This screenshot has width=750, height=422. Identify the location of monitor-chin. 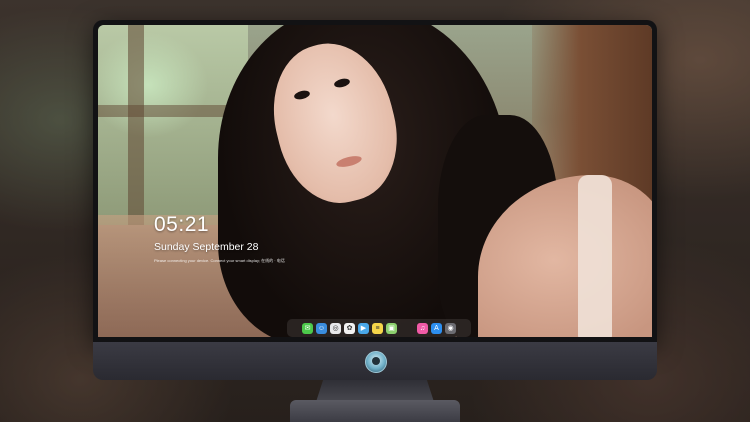
(375, 361).